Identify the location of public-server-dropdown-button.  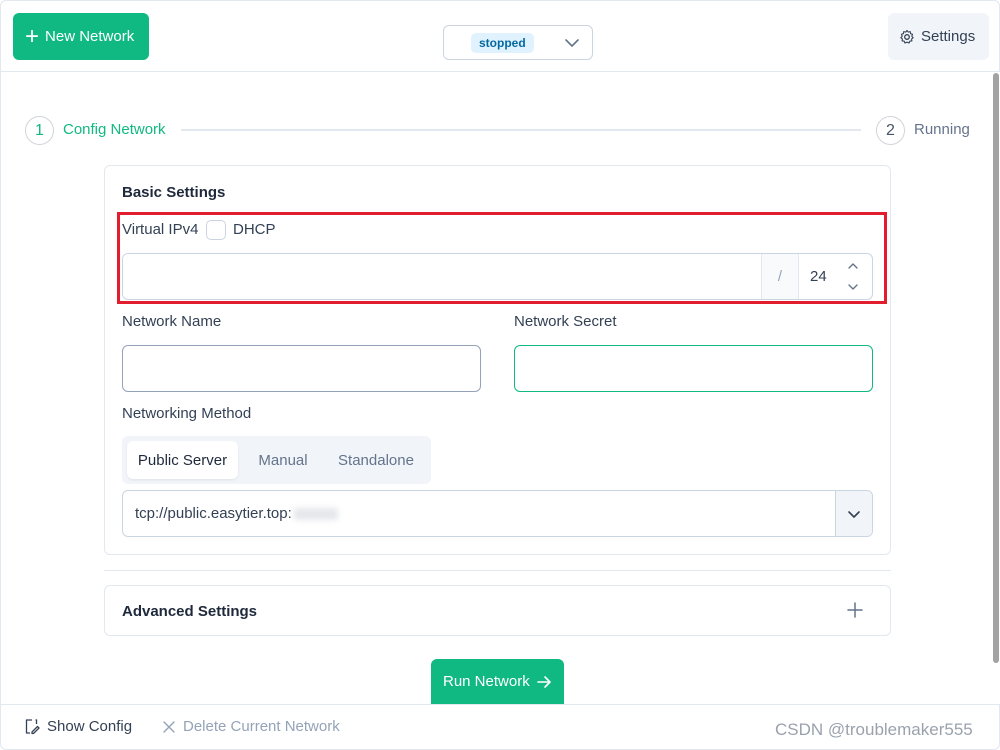
(853, 513).